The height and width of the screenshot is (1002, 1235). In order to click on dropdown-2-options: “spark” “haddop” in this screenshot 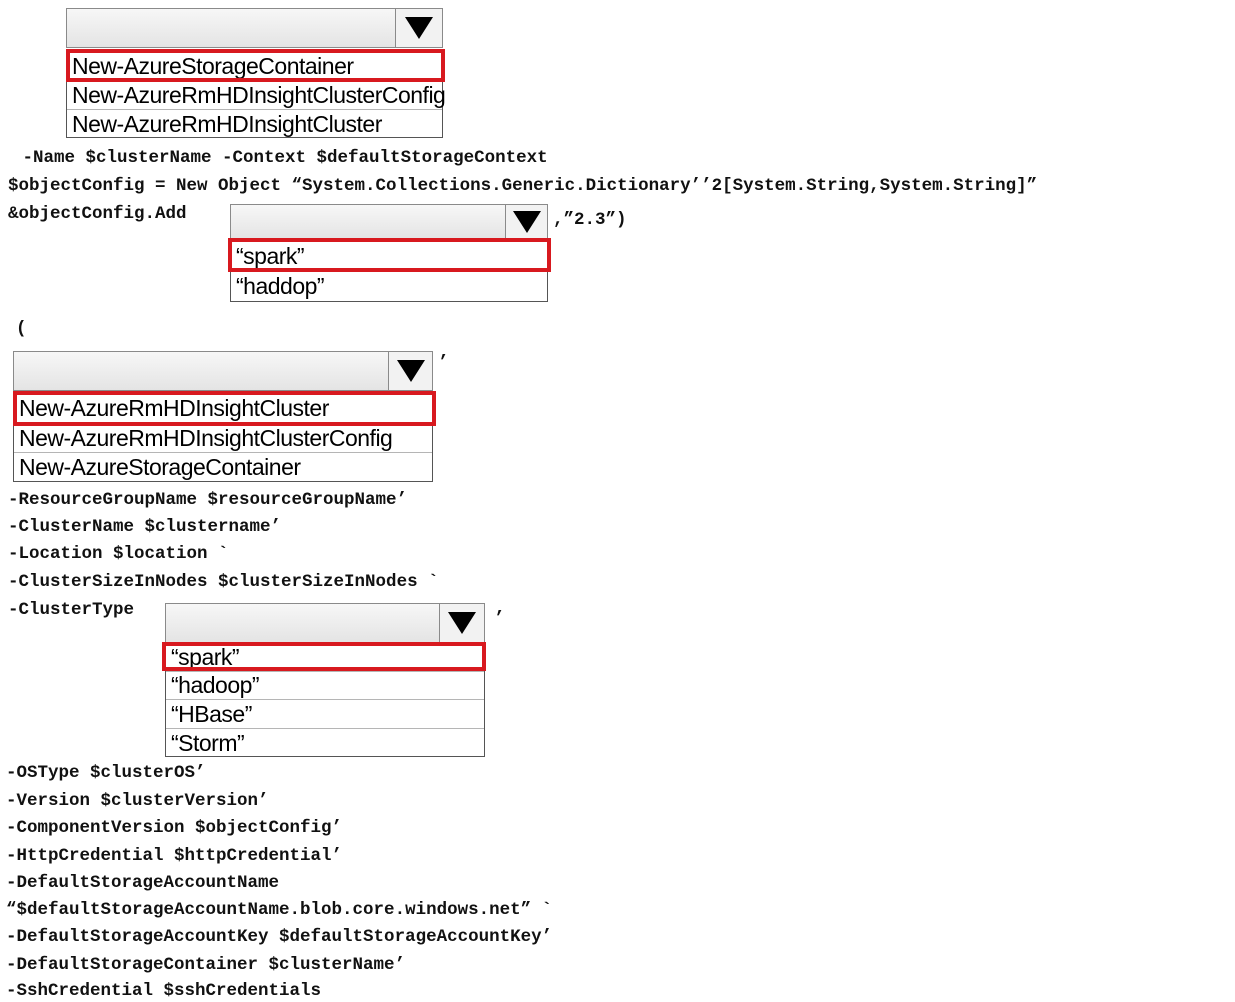, I will do `click(389, 271)`.